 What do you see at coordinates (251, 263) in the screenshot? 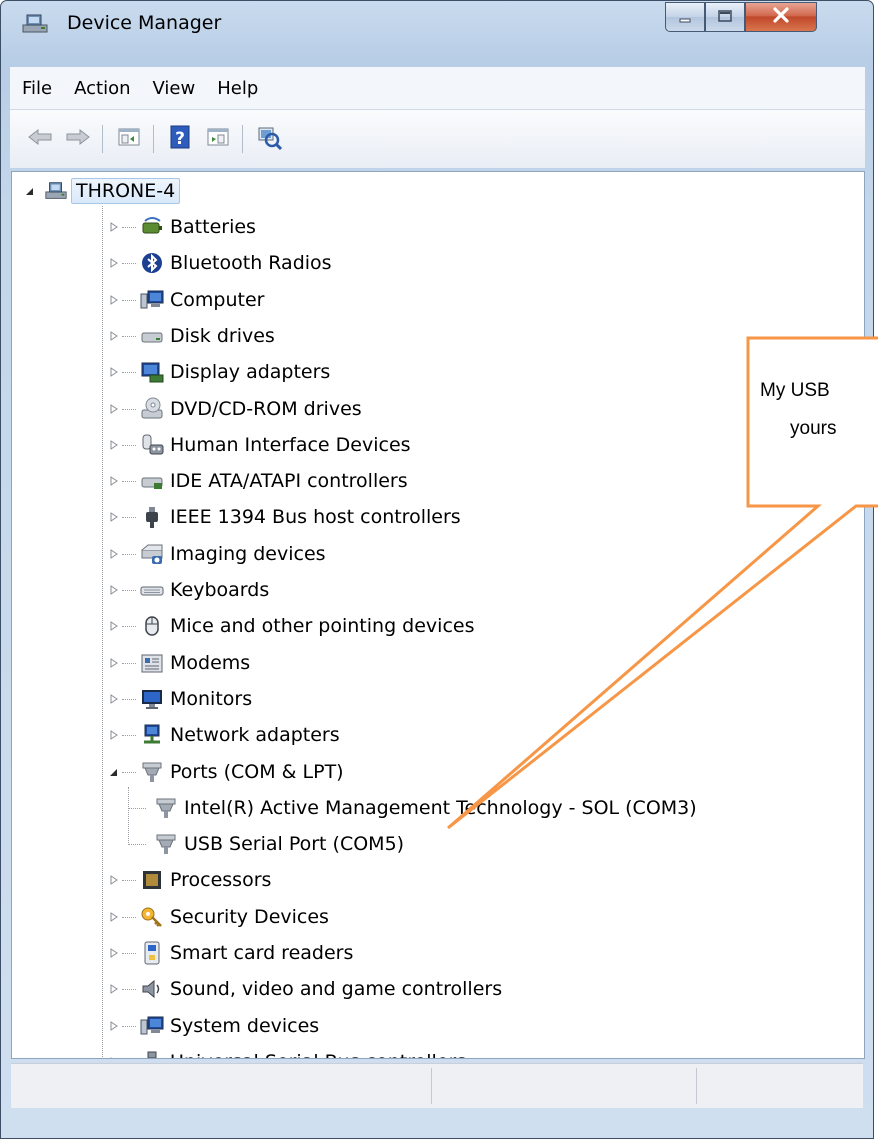
I see `tree-item-label: Bluetooth Radios` at bounding box center [251, 263].